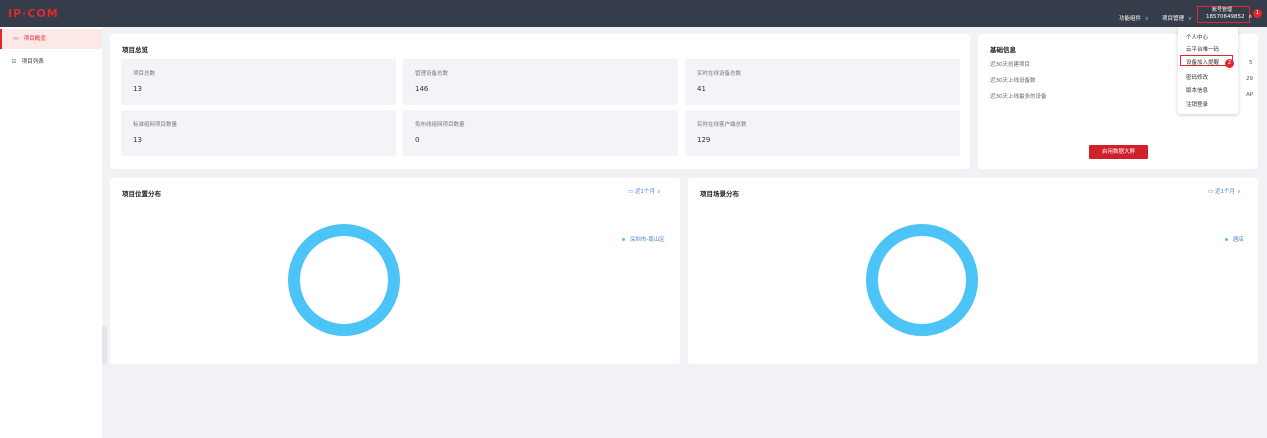  Describe the element at coordinates (1130, 19) in the screenshot. I see `nav-widgets-label: 功能组件` at that location.